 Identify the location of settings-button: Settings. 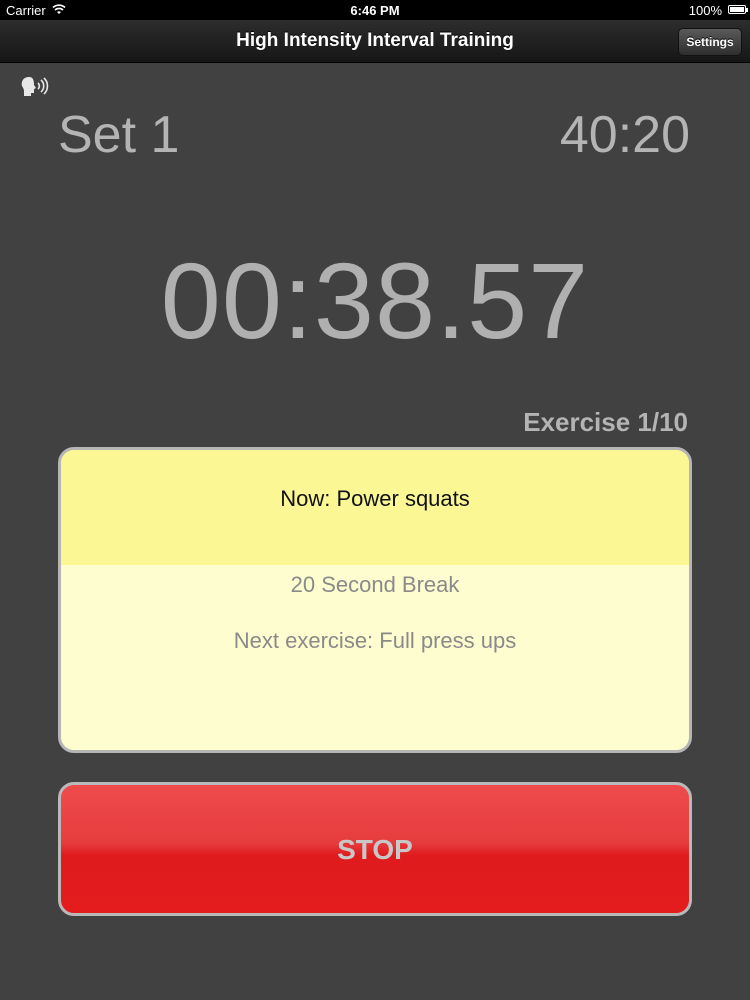
(710, 42).